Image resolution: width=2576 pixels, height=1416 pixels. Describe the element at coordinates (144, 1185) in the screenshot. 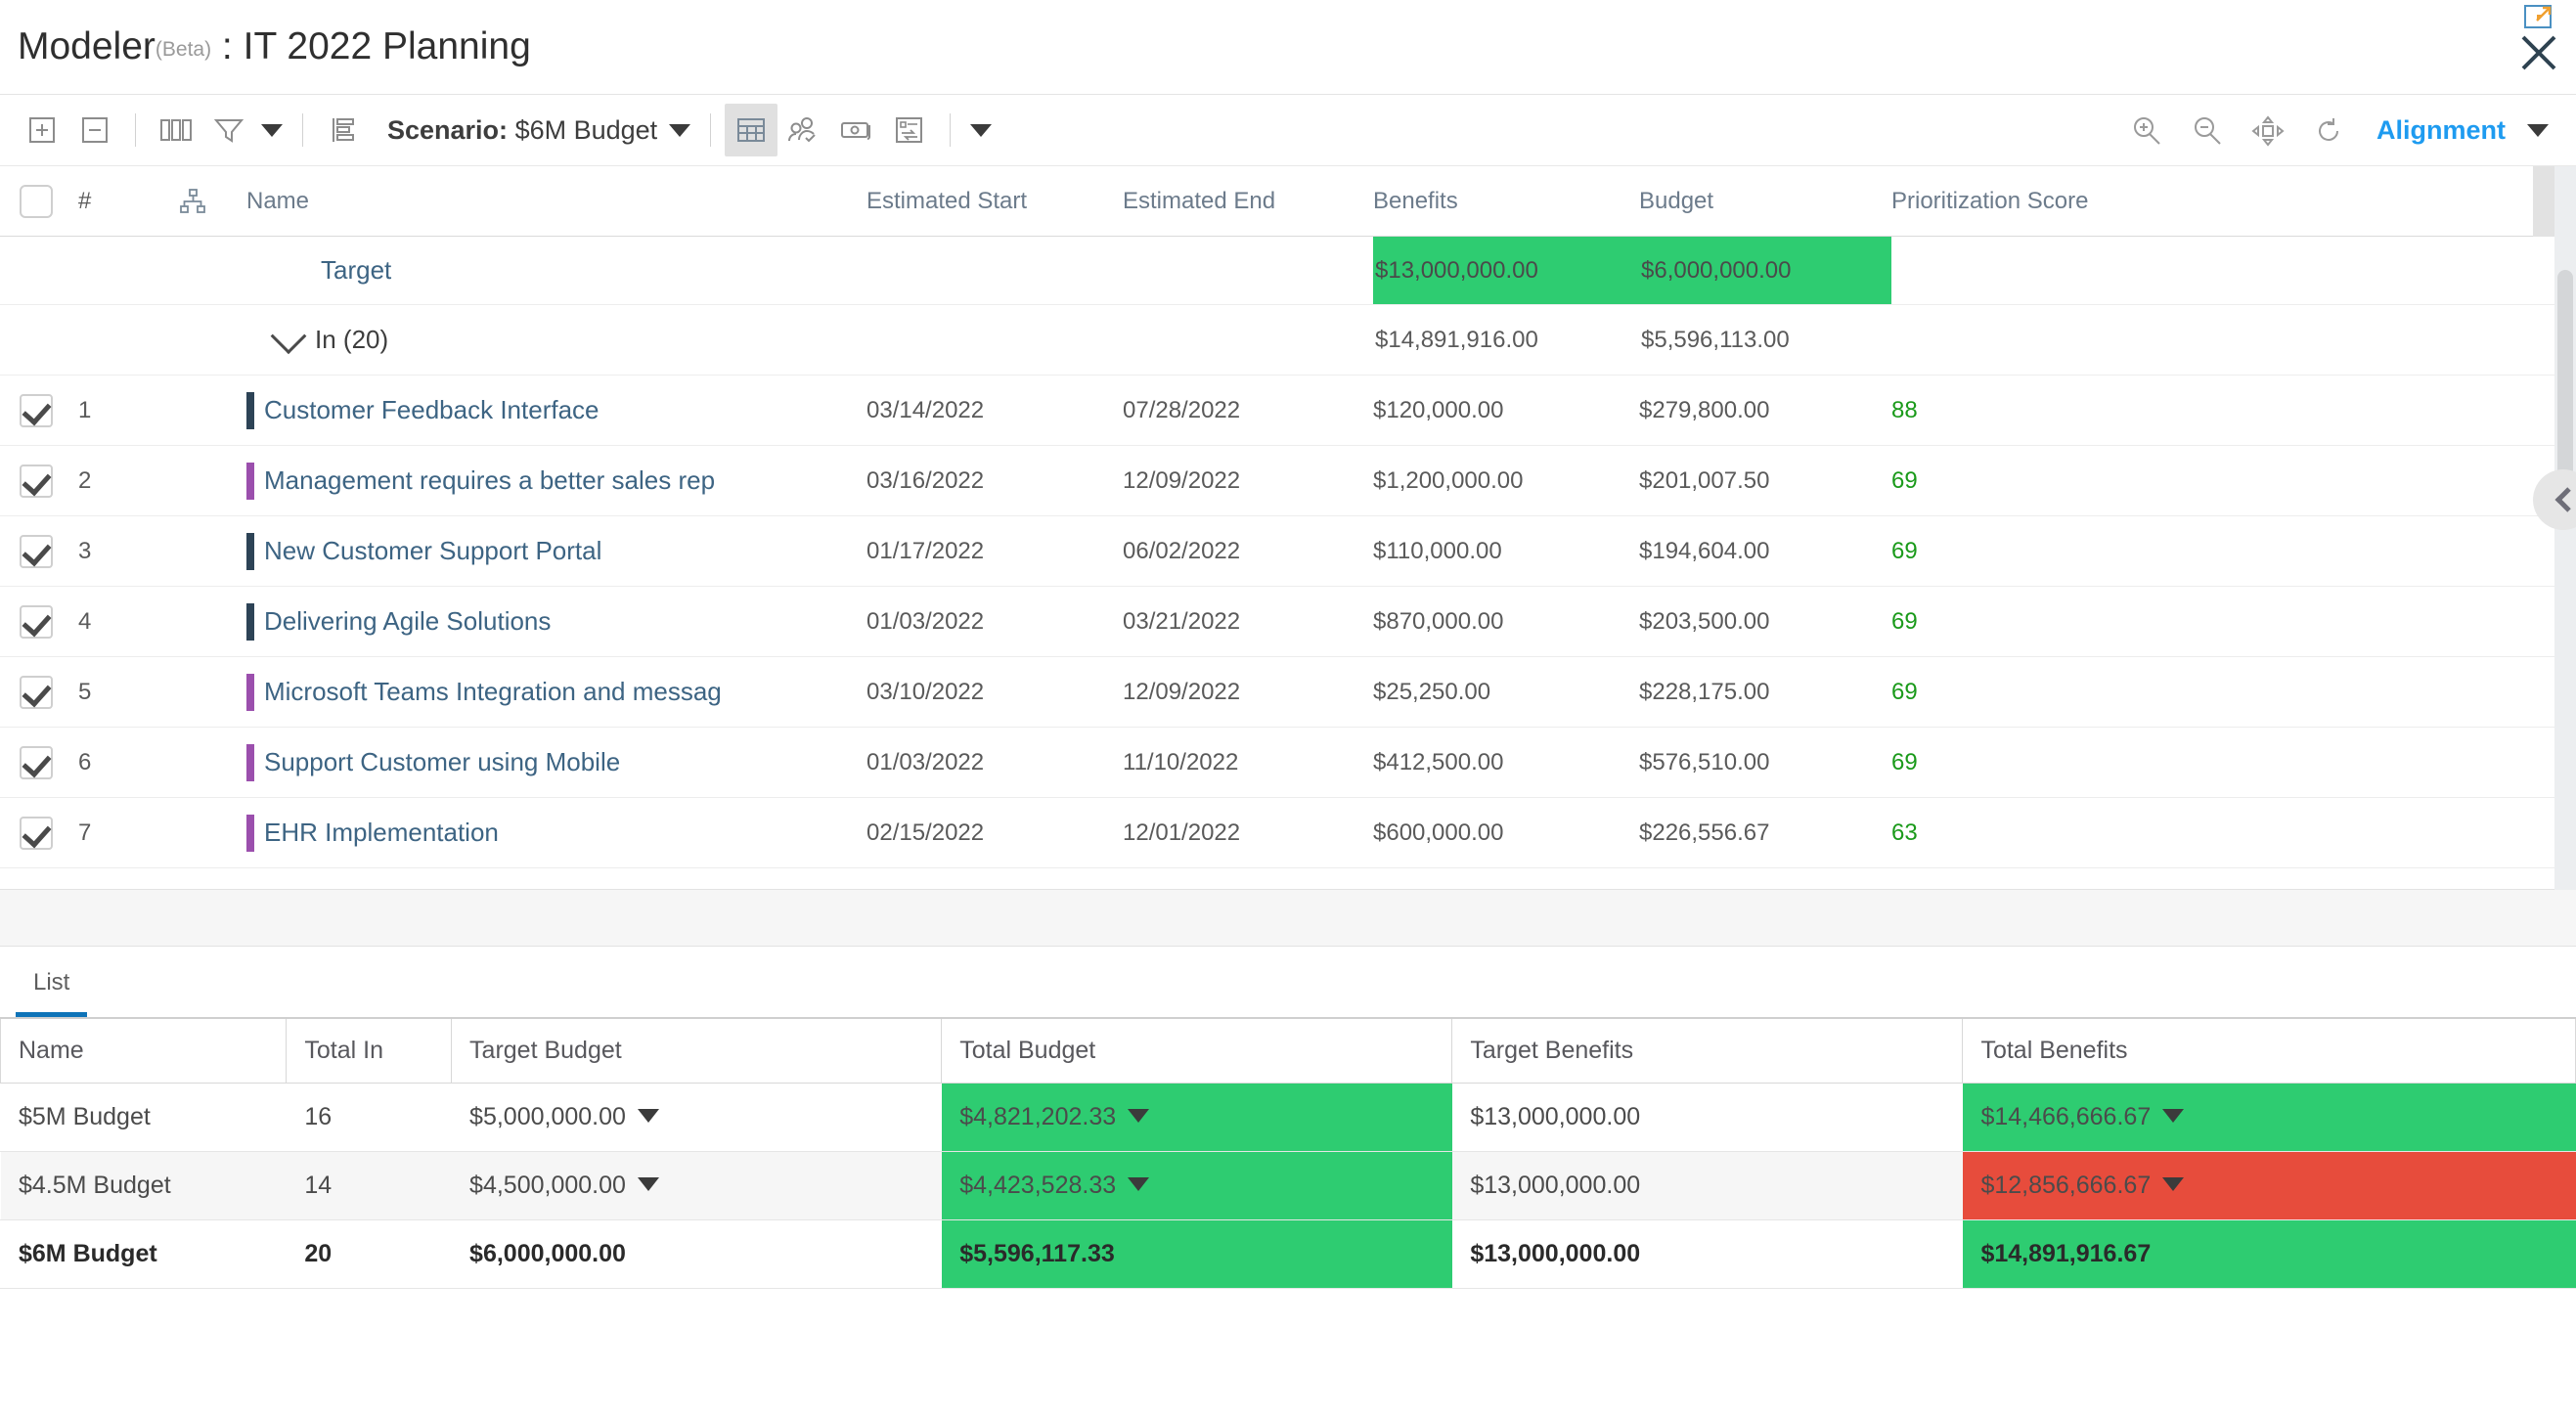

I see `cell-name: $4.5M Budget` at that location.